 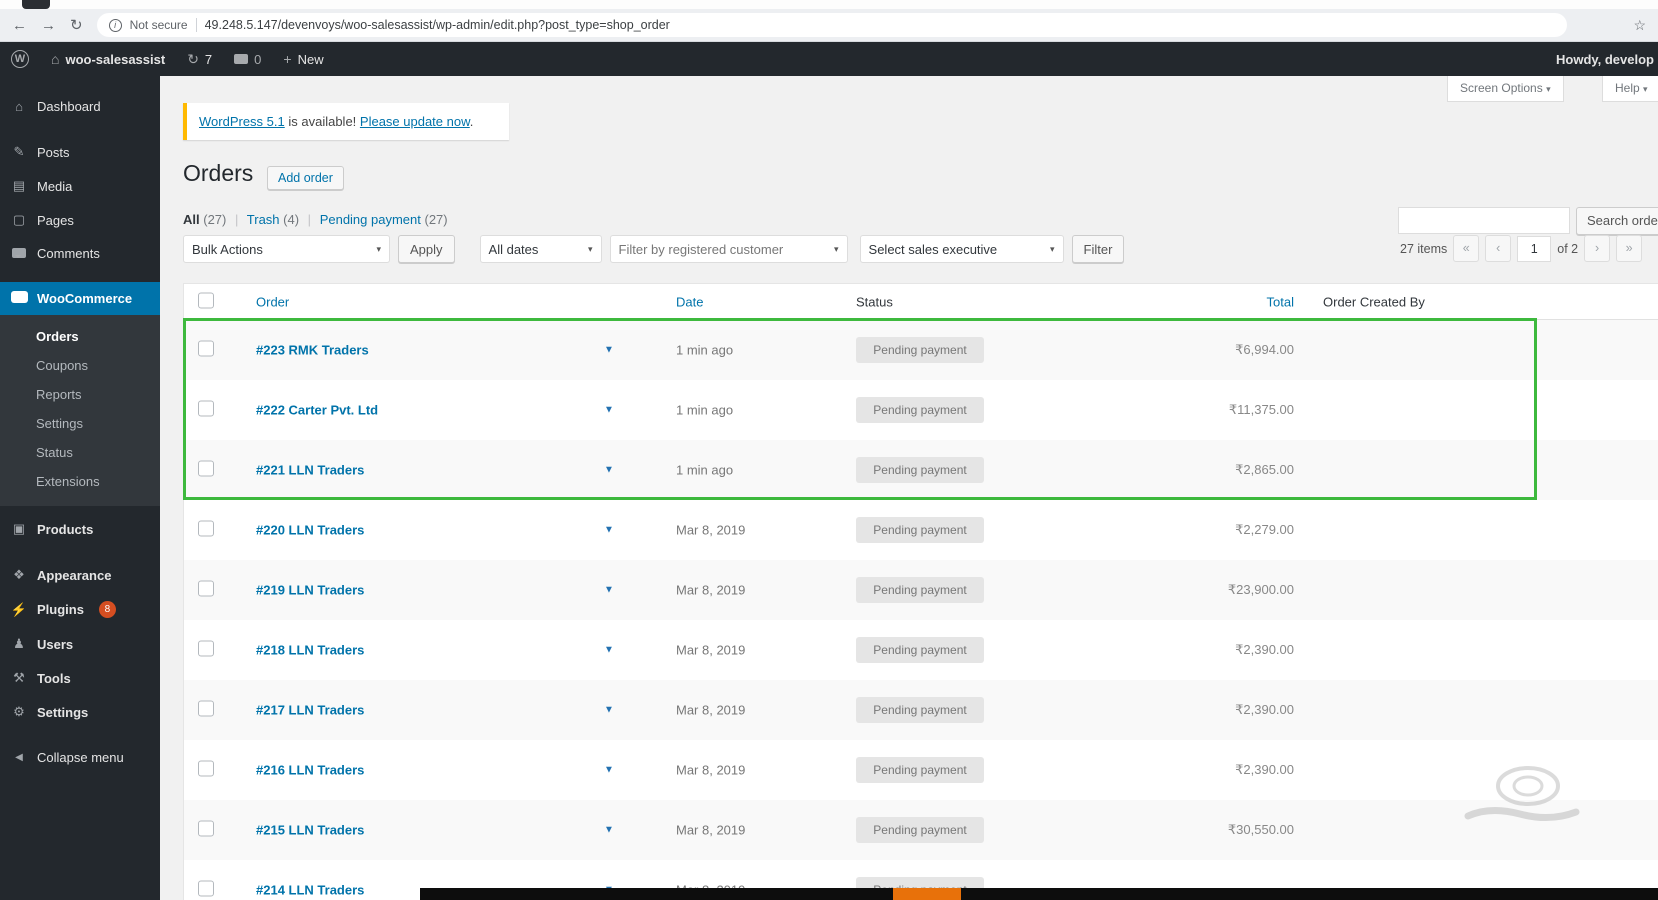 What do you see at coordinates (80, 298) in the screenshot?
I see `sidebar-item-woocommerce: WooCommerce` at bounding box center [80, 298].